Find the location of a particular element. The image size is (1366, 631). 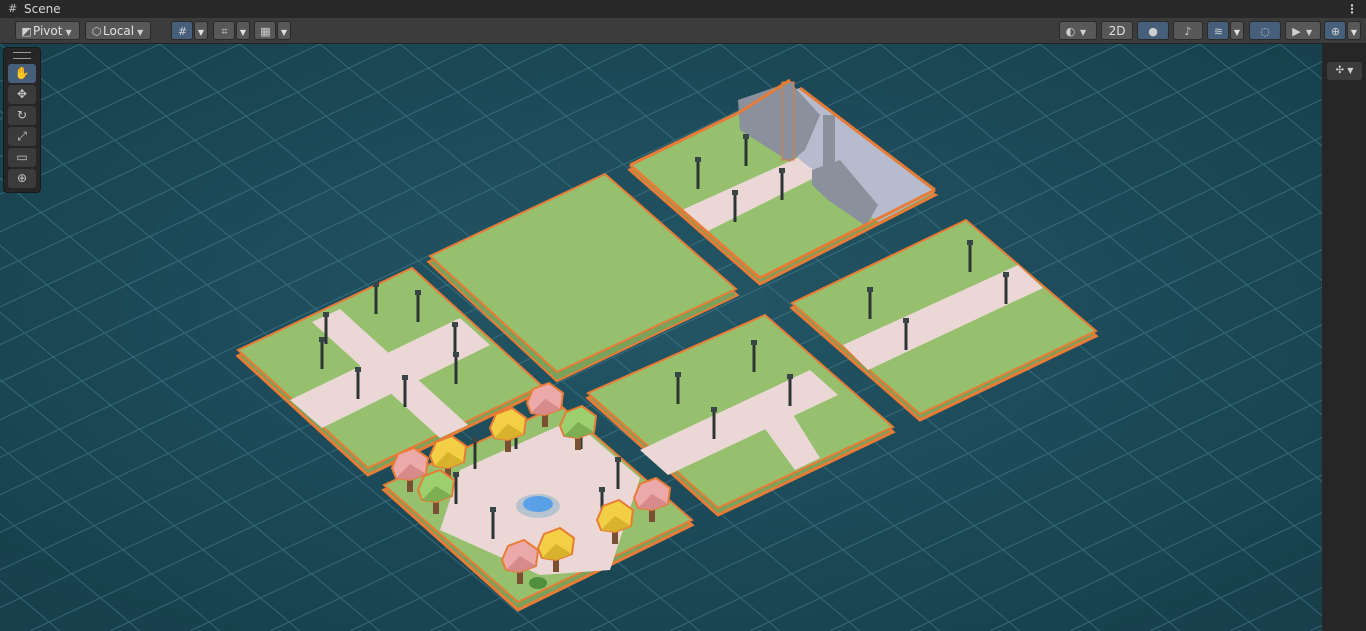

rotate-tool: ↻ is located at coordinates (22, 115).